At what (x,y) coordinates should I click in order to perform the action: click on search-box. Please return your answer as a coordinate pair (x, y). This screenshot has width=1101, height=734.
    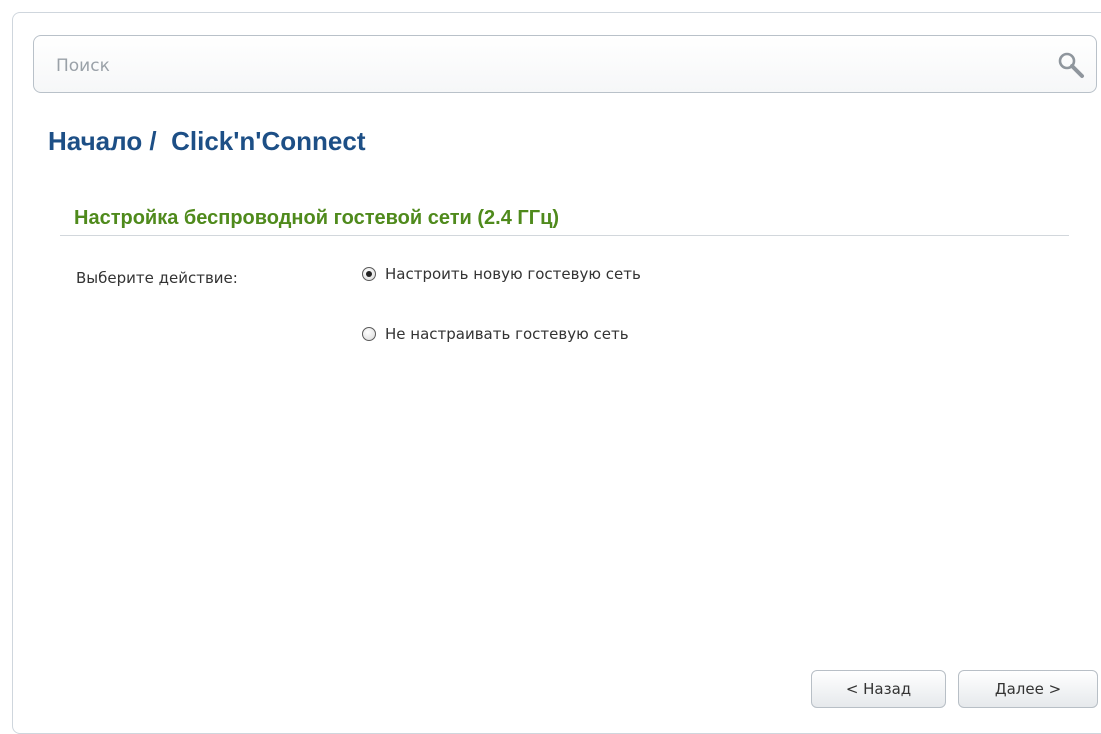
    Looking at the image, I should click on (565, 64).